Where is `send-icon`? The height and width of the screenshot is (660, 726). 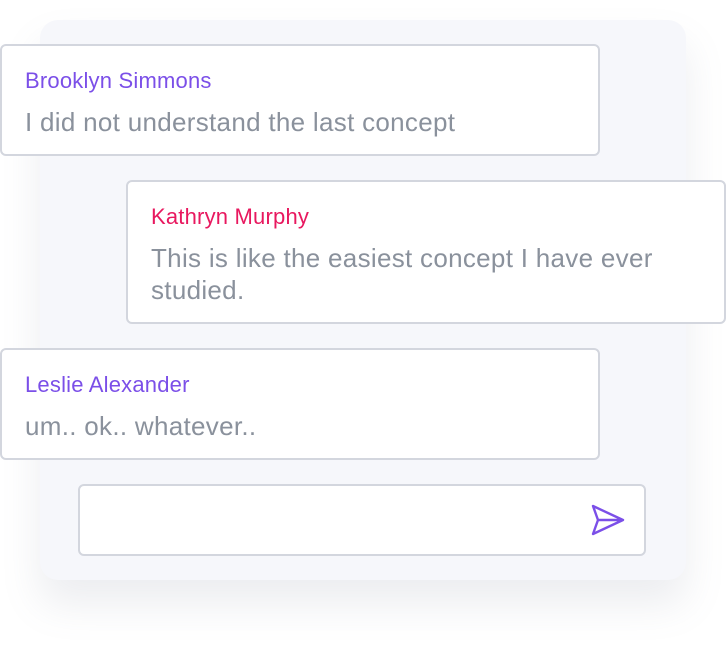
send-icon is located at coordinates (608, 520).